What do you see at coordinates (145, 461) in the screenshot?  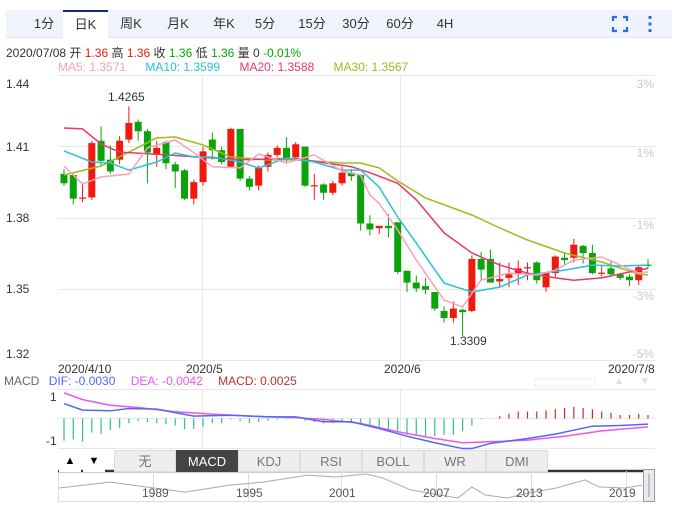 I see `indicator-tab-none: 无` at bounding box center [145, 461].